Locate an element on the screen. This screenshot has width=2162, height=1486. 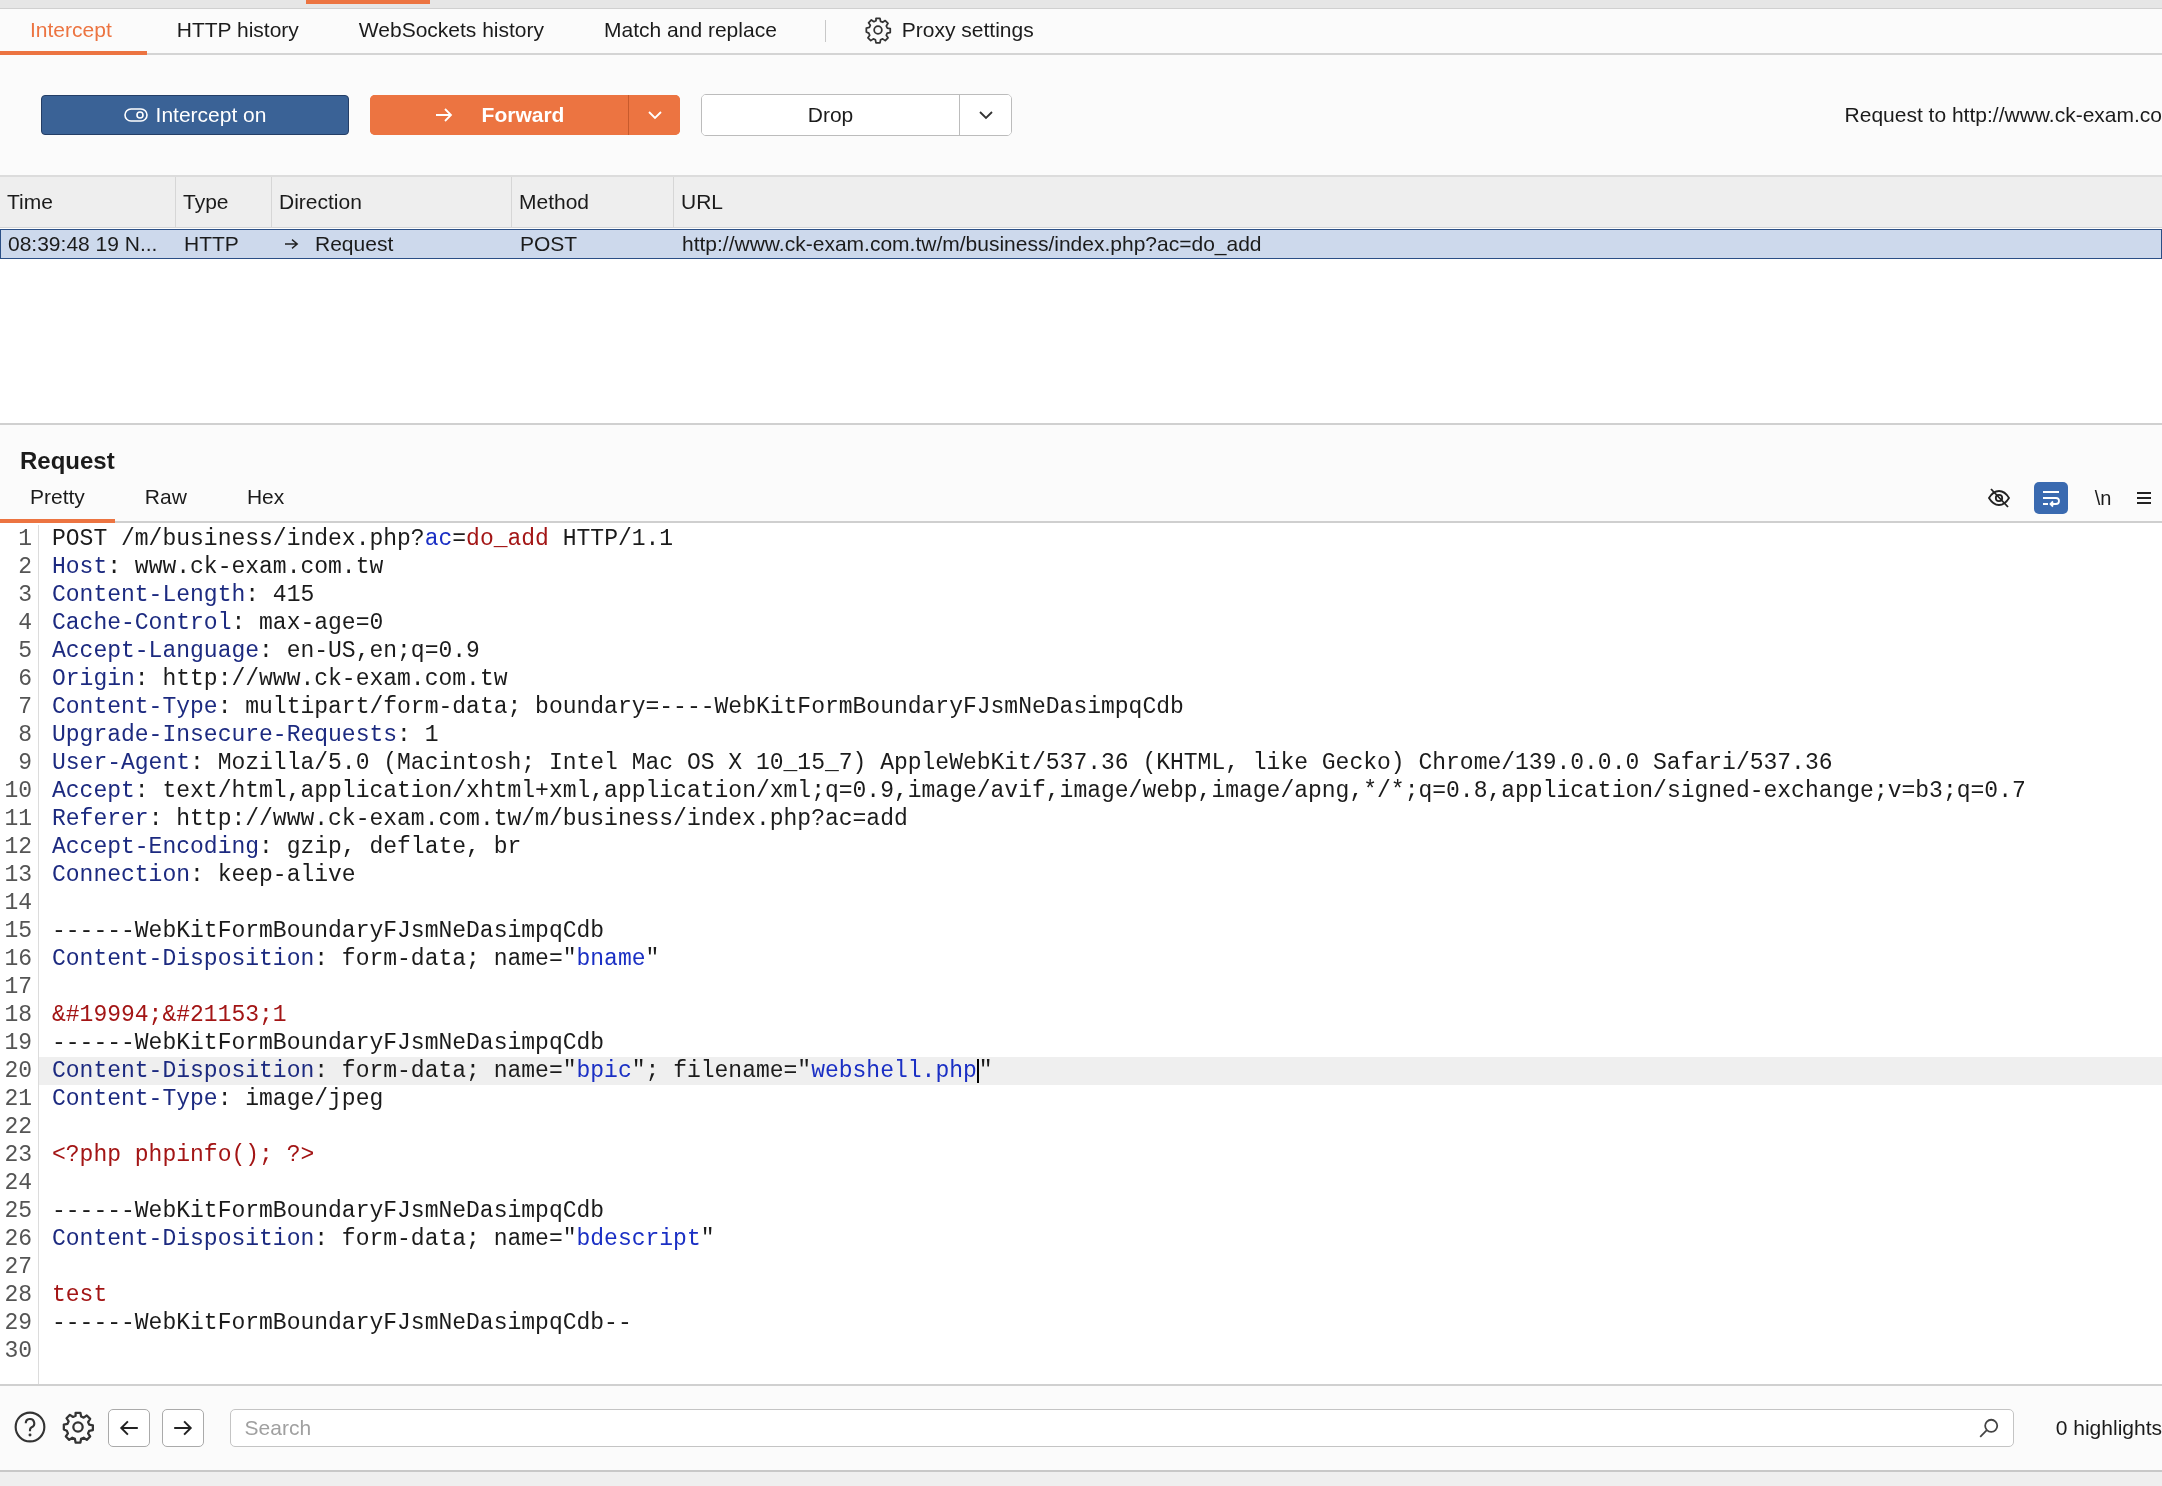
code-line: &#19994;&#21153;1 is located at coordinates (169, 1015).